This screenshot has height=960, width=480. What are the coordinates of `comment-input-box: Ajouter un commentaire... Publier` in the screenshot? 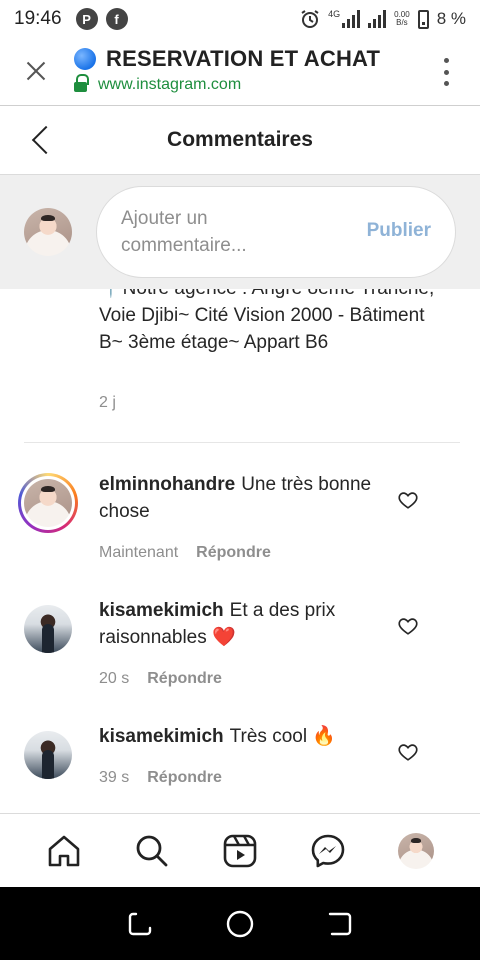 It's located at (276, 232).